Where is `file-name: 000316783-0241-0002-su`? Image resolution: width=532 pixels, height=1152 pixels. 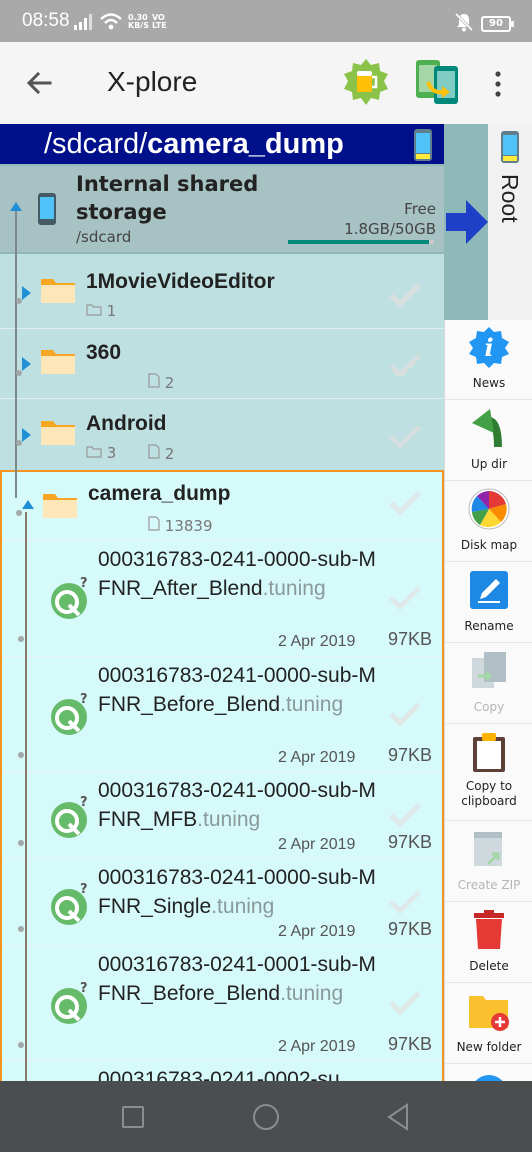 file-name: 000316783-0241-0002-su is located at coordinates (219, 1074).